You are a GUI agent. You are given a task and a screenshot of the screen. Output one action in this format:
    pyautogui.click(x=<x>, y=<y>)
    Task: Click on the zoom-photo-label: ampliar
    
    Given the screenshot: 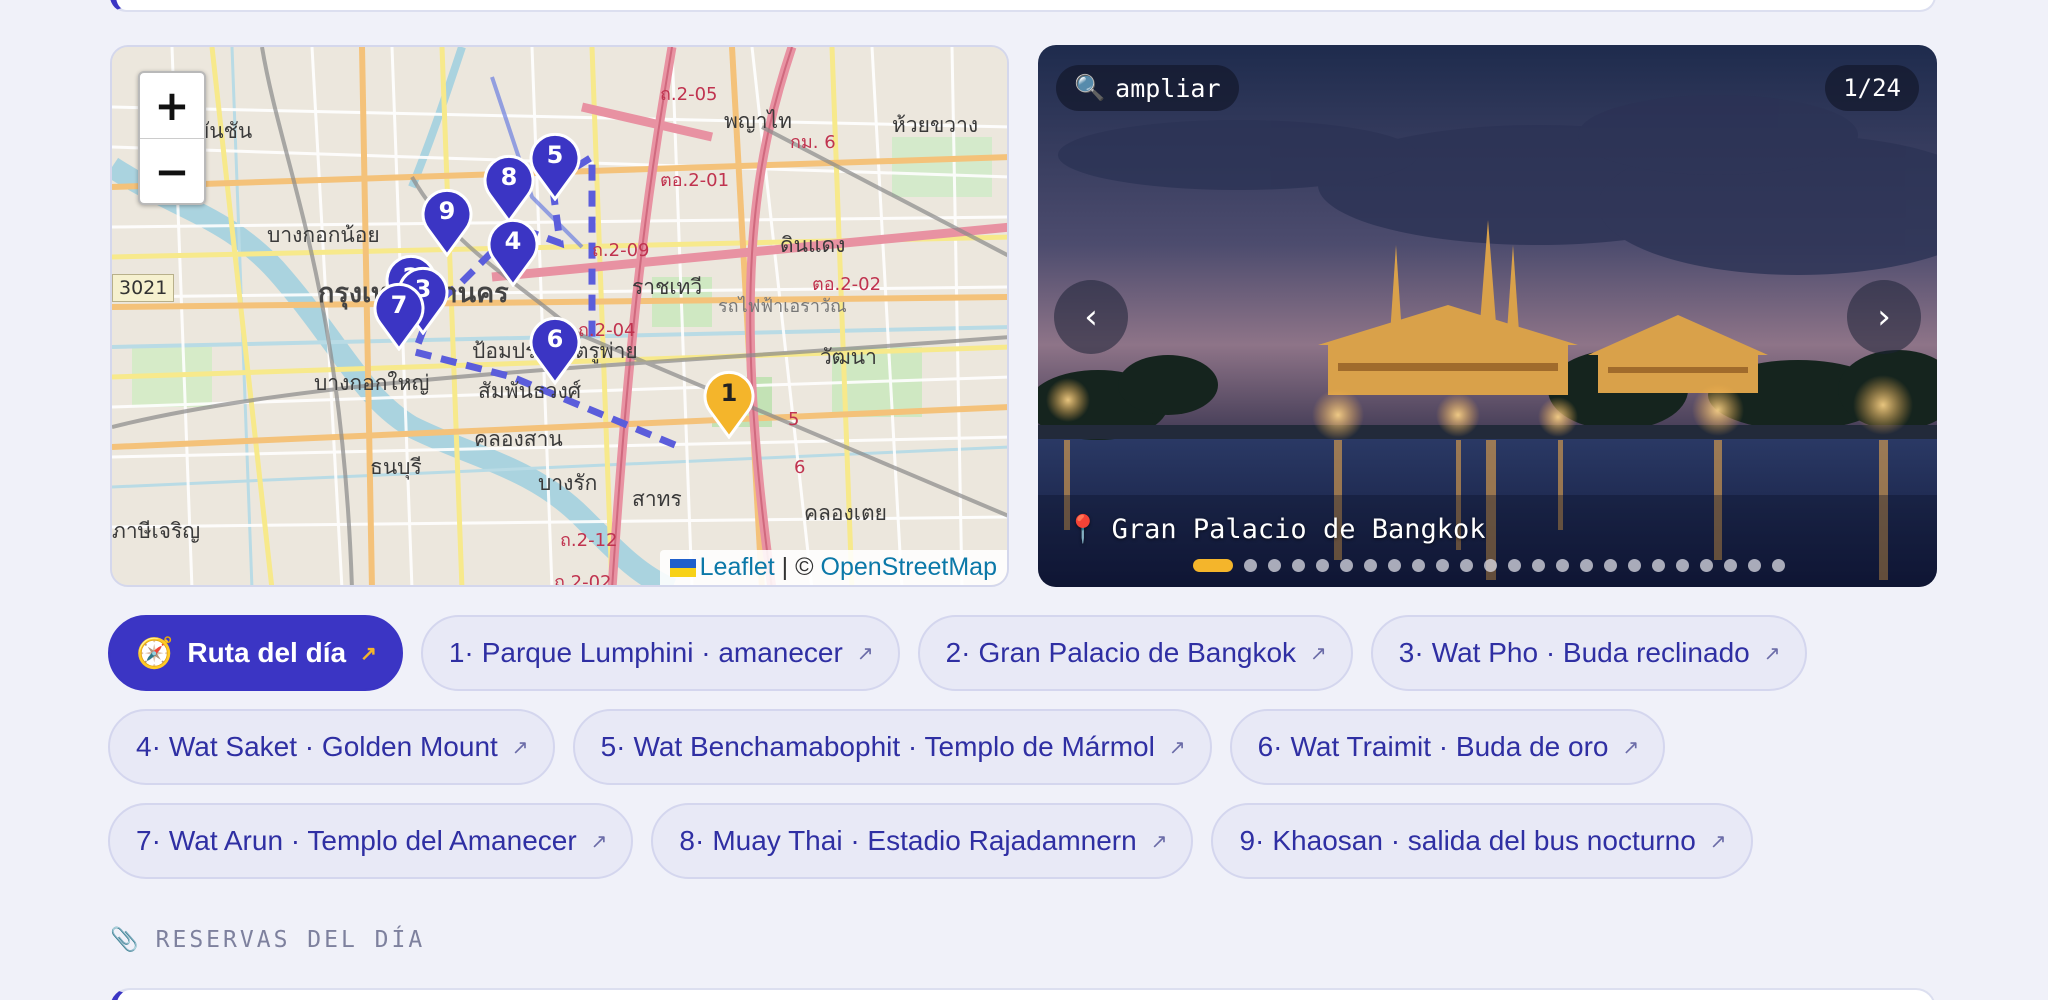 What is the action you would take?
    pyautogui.click(x=1168, y=88)
    